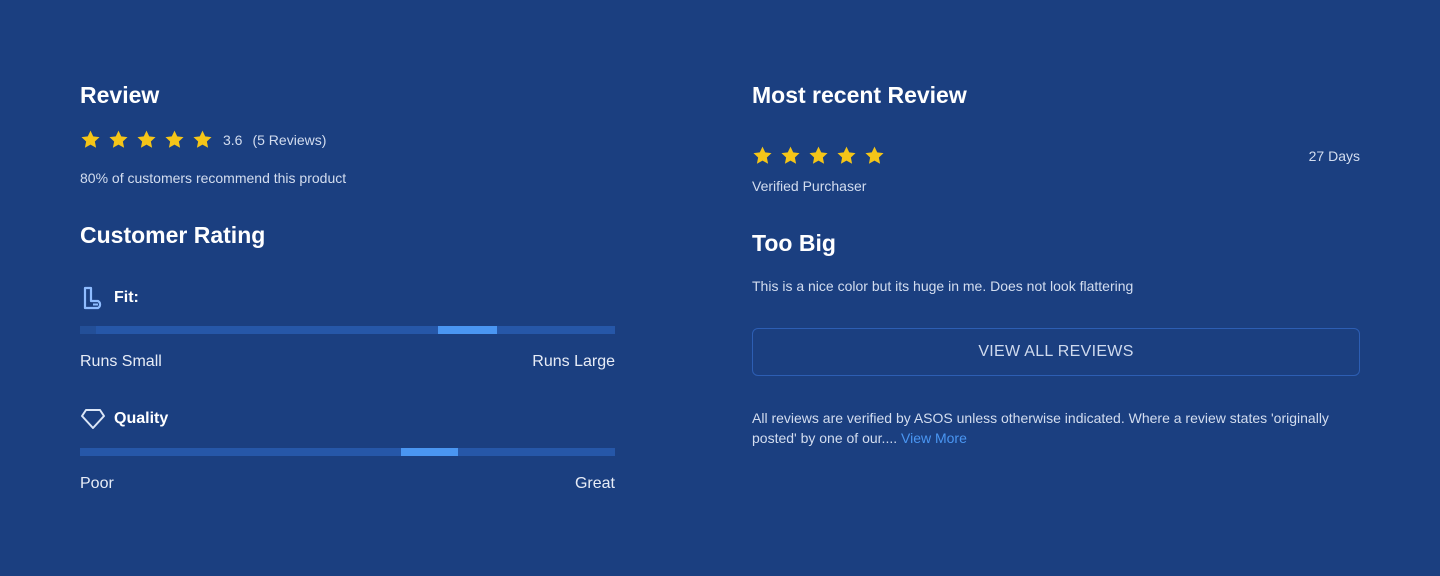  I want to click on quality-max-label: Great, so click(594, 483).